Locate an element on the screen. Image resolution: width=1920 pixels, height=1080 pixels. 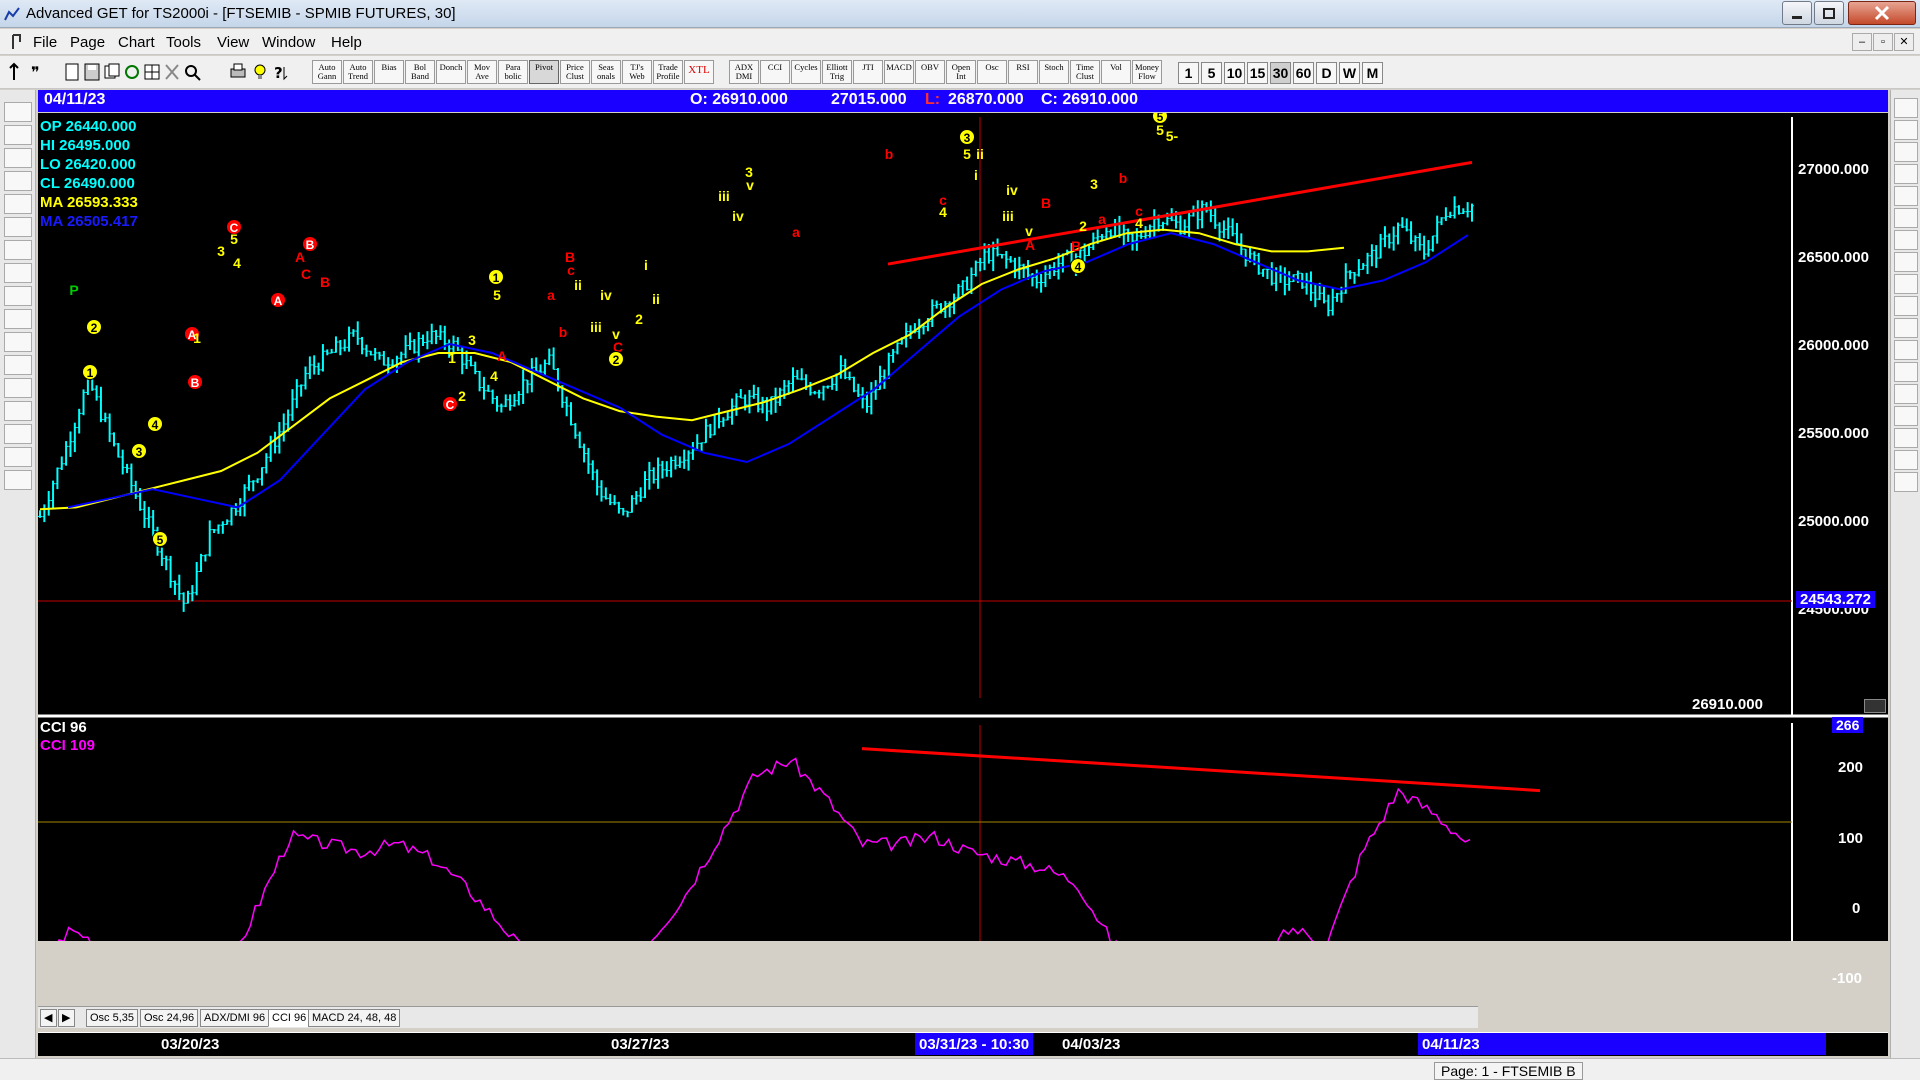
triangle-icon is located at coordinates (1906, 394).